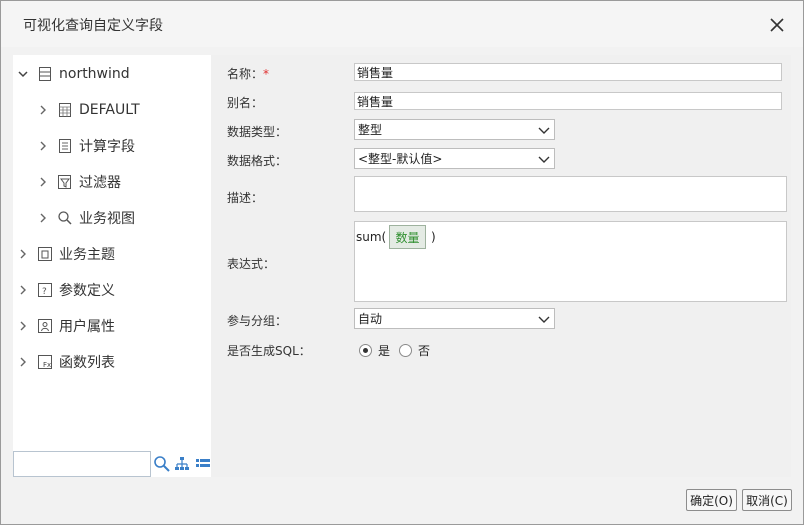 The image size is (804, 525). I want to click on close-button, so click(777, 25).